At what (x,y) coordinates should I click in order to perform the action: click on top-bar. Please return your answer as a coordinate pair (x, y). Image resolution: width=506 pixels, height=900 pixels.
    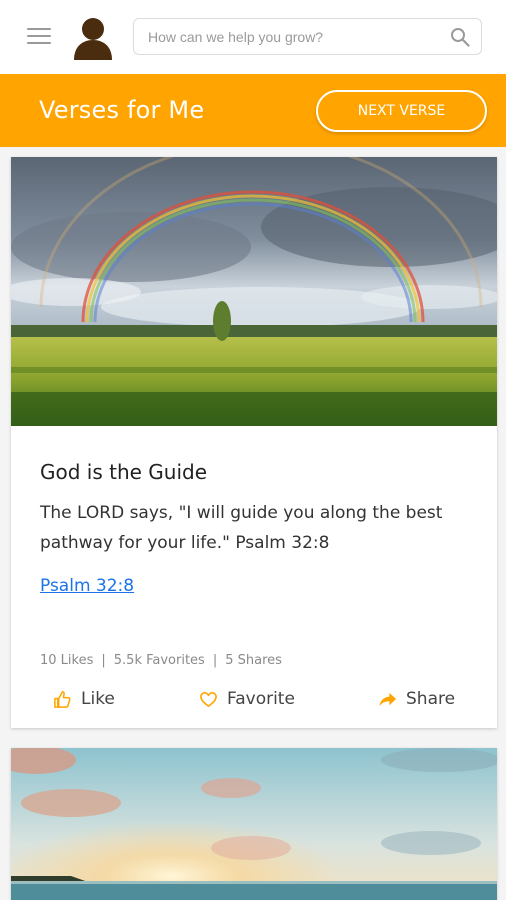
    Looking at the image, I should click on (253, 37).